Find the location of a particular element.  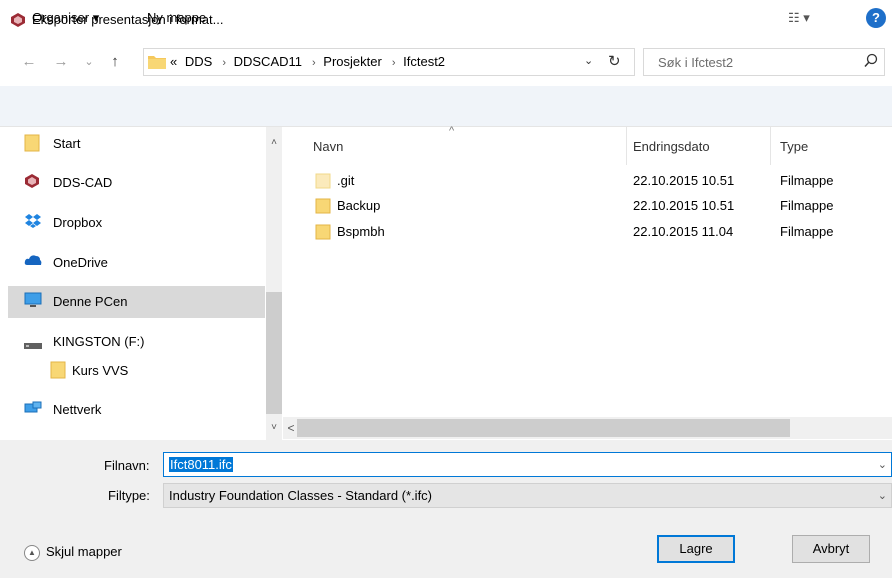

sidebar-item-label: Dropbox is located at coordinates (78, 222).